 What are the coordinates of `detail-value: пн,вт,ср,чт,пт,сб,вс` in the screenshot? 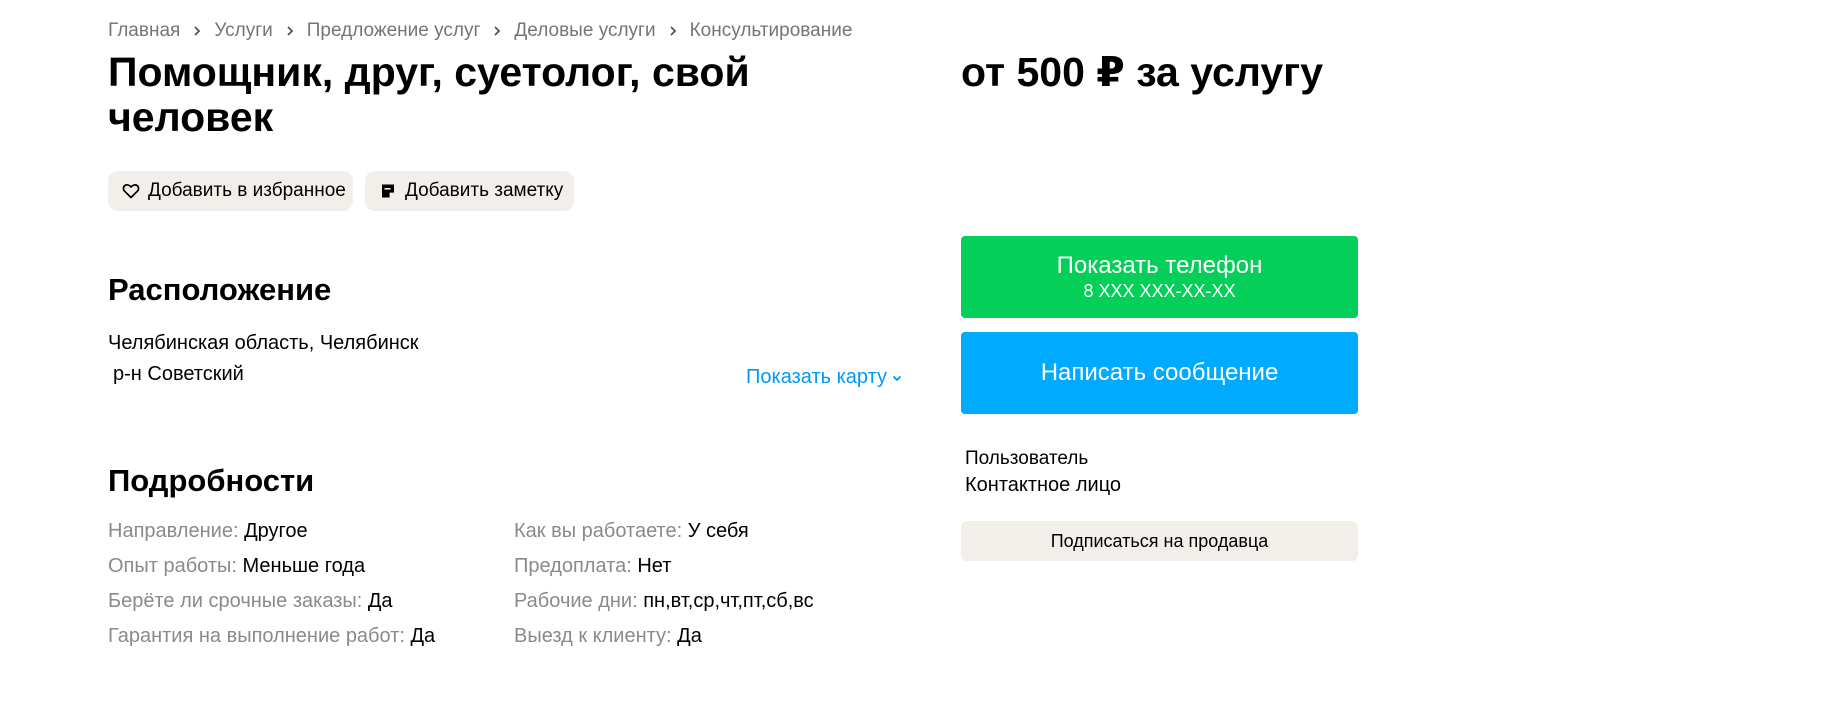 It's located at (728, 601).